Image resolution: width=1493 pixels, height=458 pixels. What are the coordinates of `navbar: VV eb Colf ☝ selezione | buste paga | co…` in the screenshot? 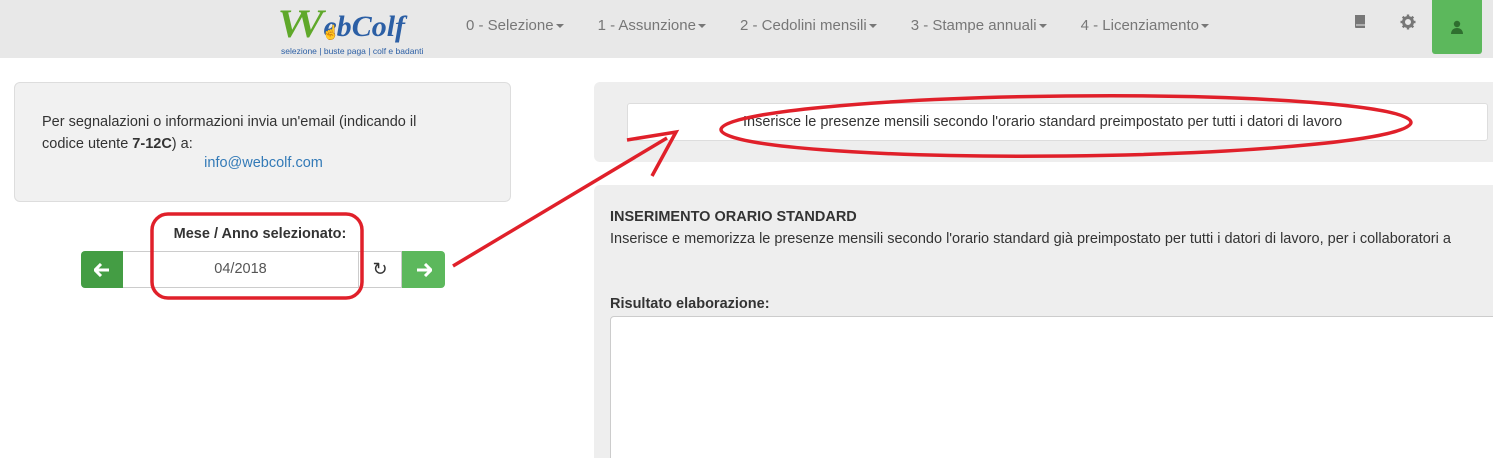 It's located at (746, 29).